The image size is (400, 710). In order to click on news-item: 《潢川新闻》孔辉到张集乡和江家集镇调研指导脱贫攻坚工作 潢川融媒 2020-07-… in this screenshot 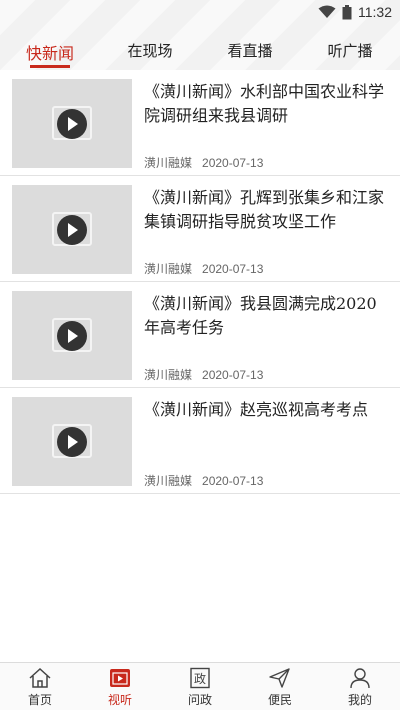, I will do `click(200, 229)`.